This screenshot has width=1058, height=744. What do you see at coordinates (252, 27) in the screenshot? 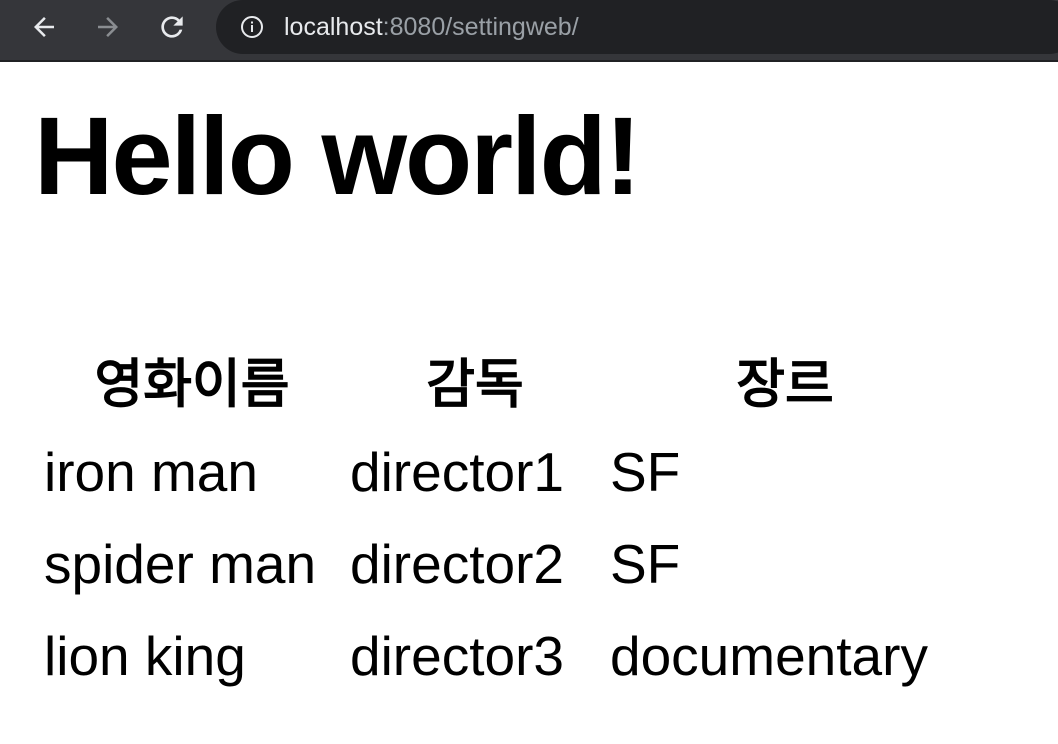
I see `info-icon` at bounding box center [252, 27].